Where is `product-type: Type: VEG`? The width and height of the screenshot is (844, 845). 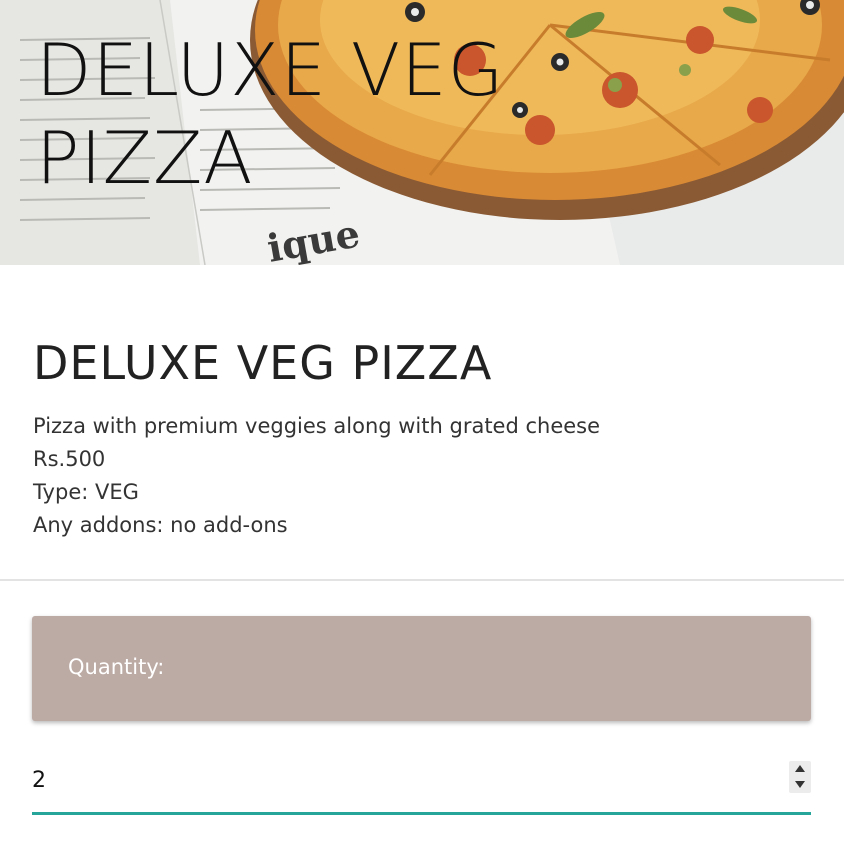
product-type: Type: VEG is located at coordinates (86, 492).